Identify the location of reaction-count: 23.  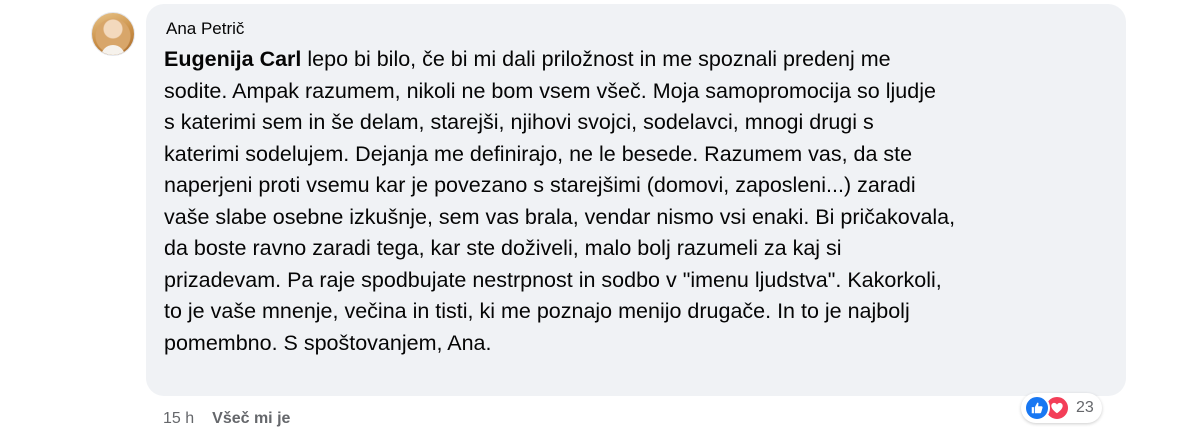
(1085, 407).